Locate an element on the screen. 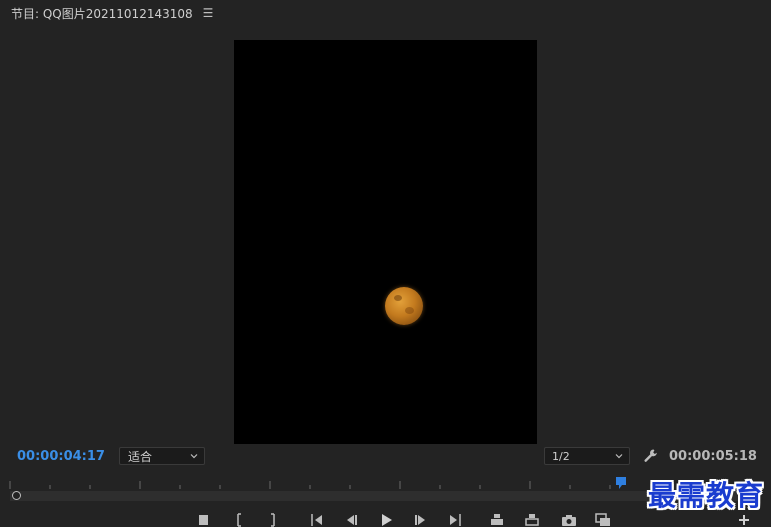  mark-out-icon is located at coordinates (272, 520).